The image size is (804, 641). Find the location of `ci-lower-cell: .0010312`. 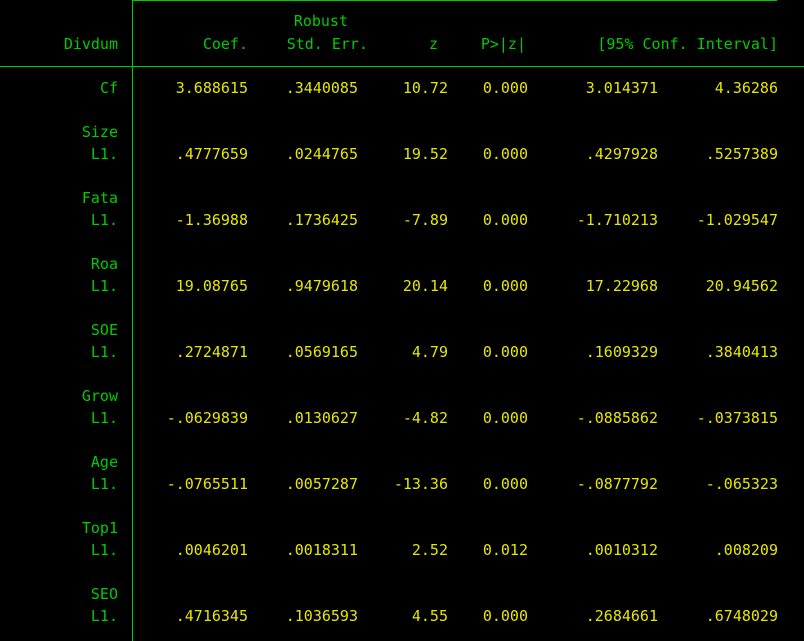

ci-lower-cell: .0010312 is located at coordinates (621, 550).